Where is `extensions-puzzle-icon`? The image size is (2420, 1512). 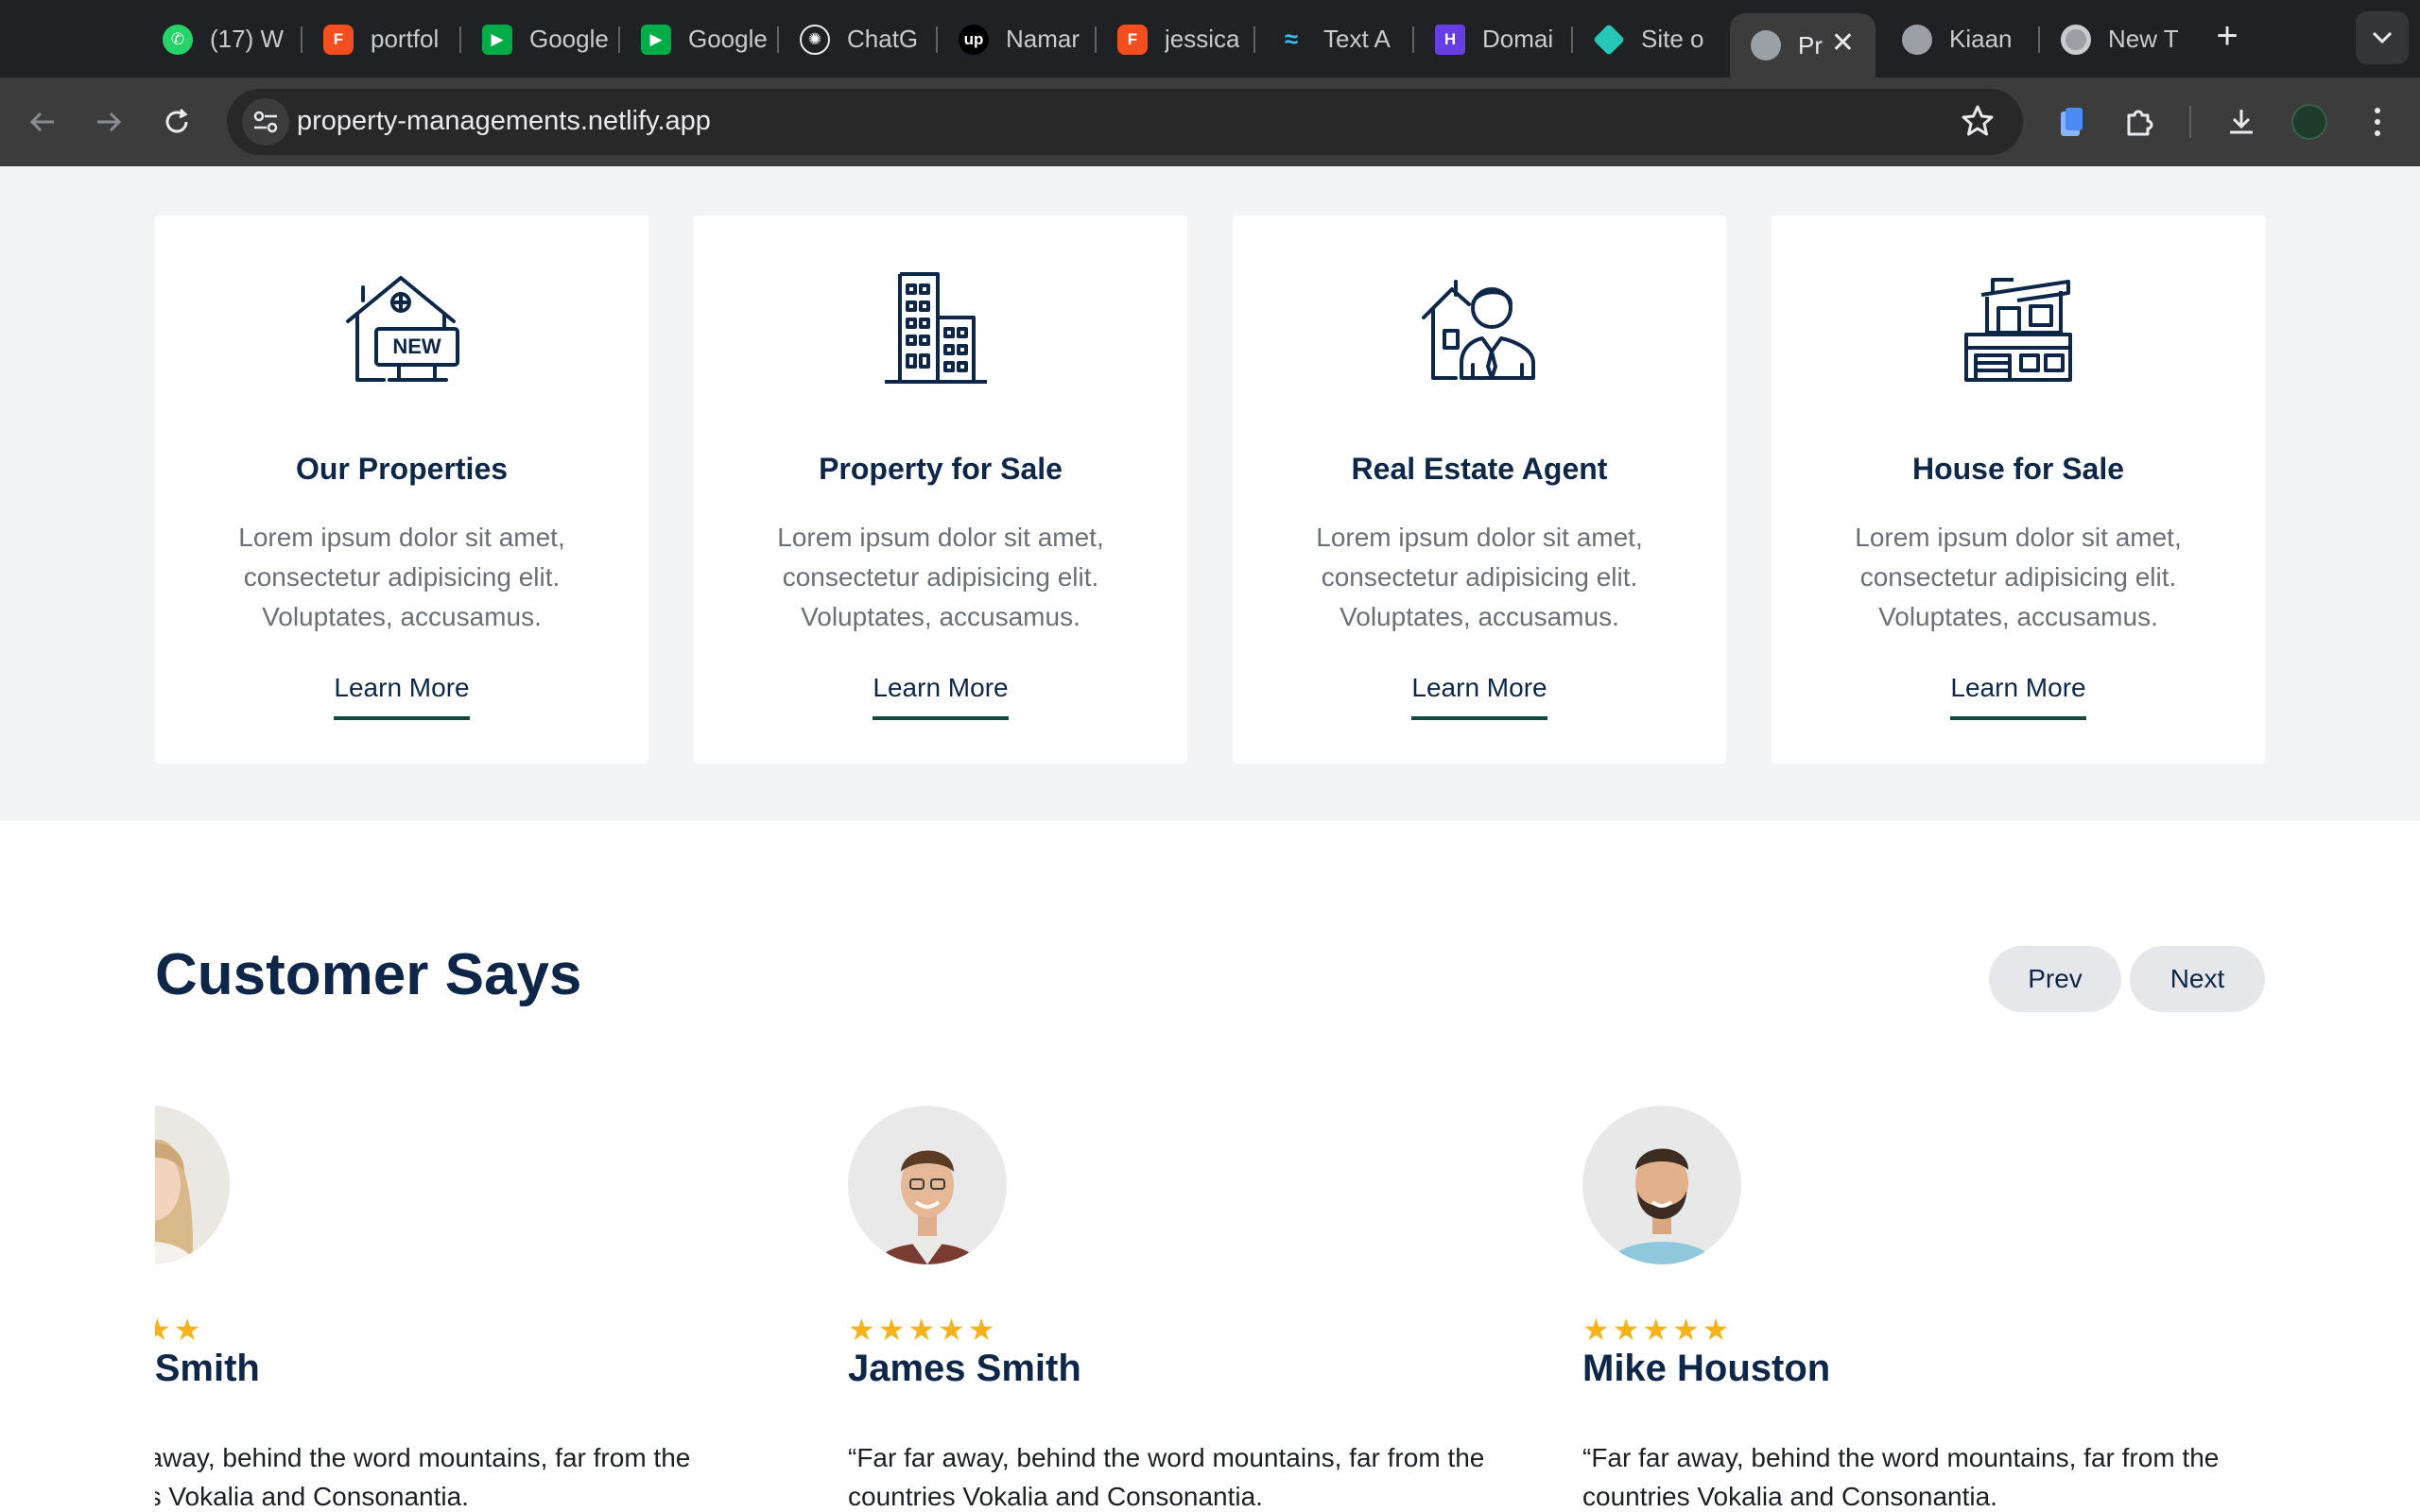
extensions-puzzle-icon is located at coordinates (2139, 122).